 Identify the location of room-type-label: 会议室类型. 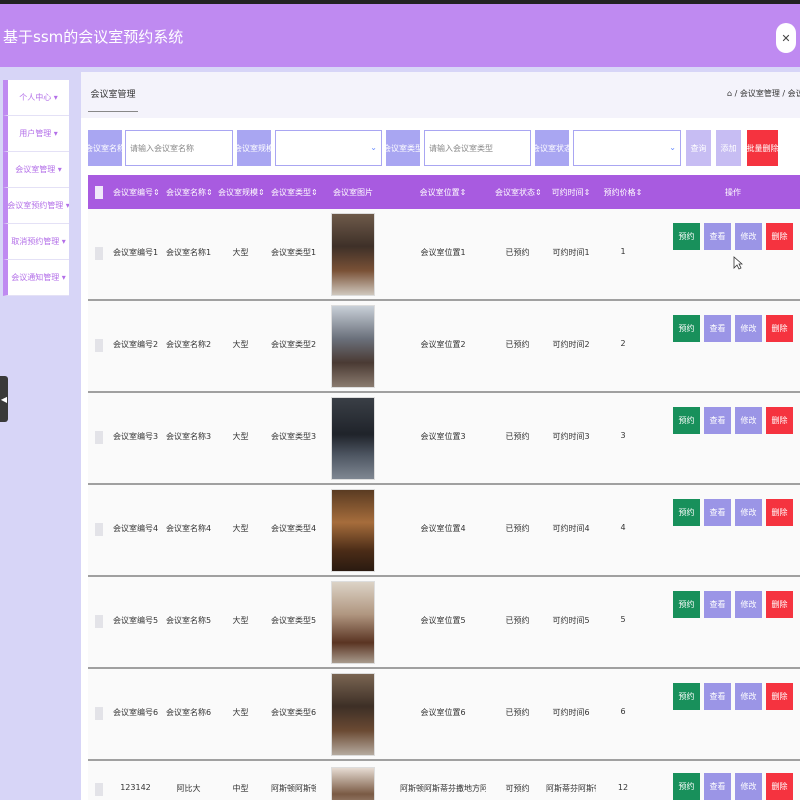
(403, 148).